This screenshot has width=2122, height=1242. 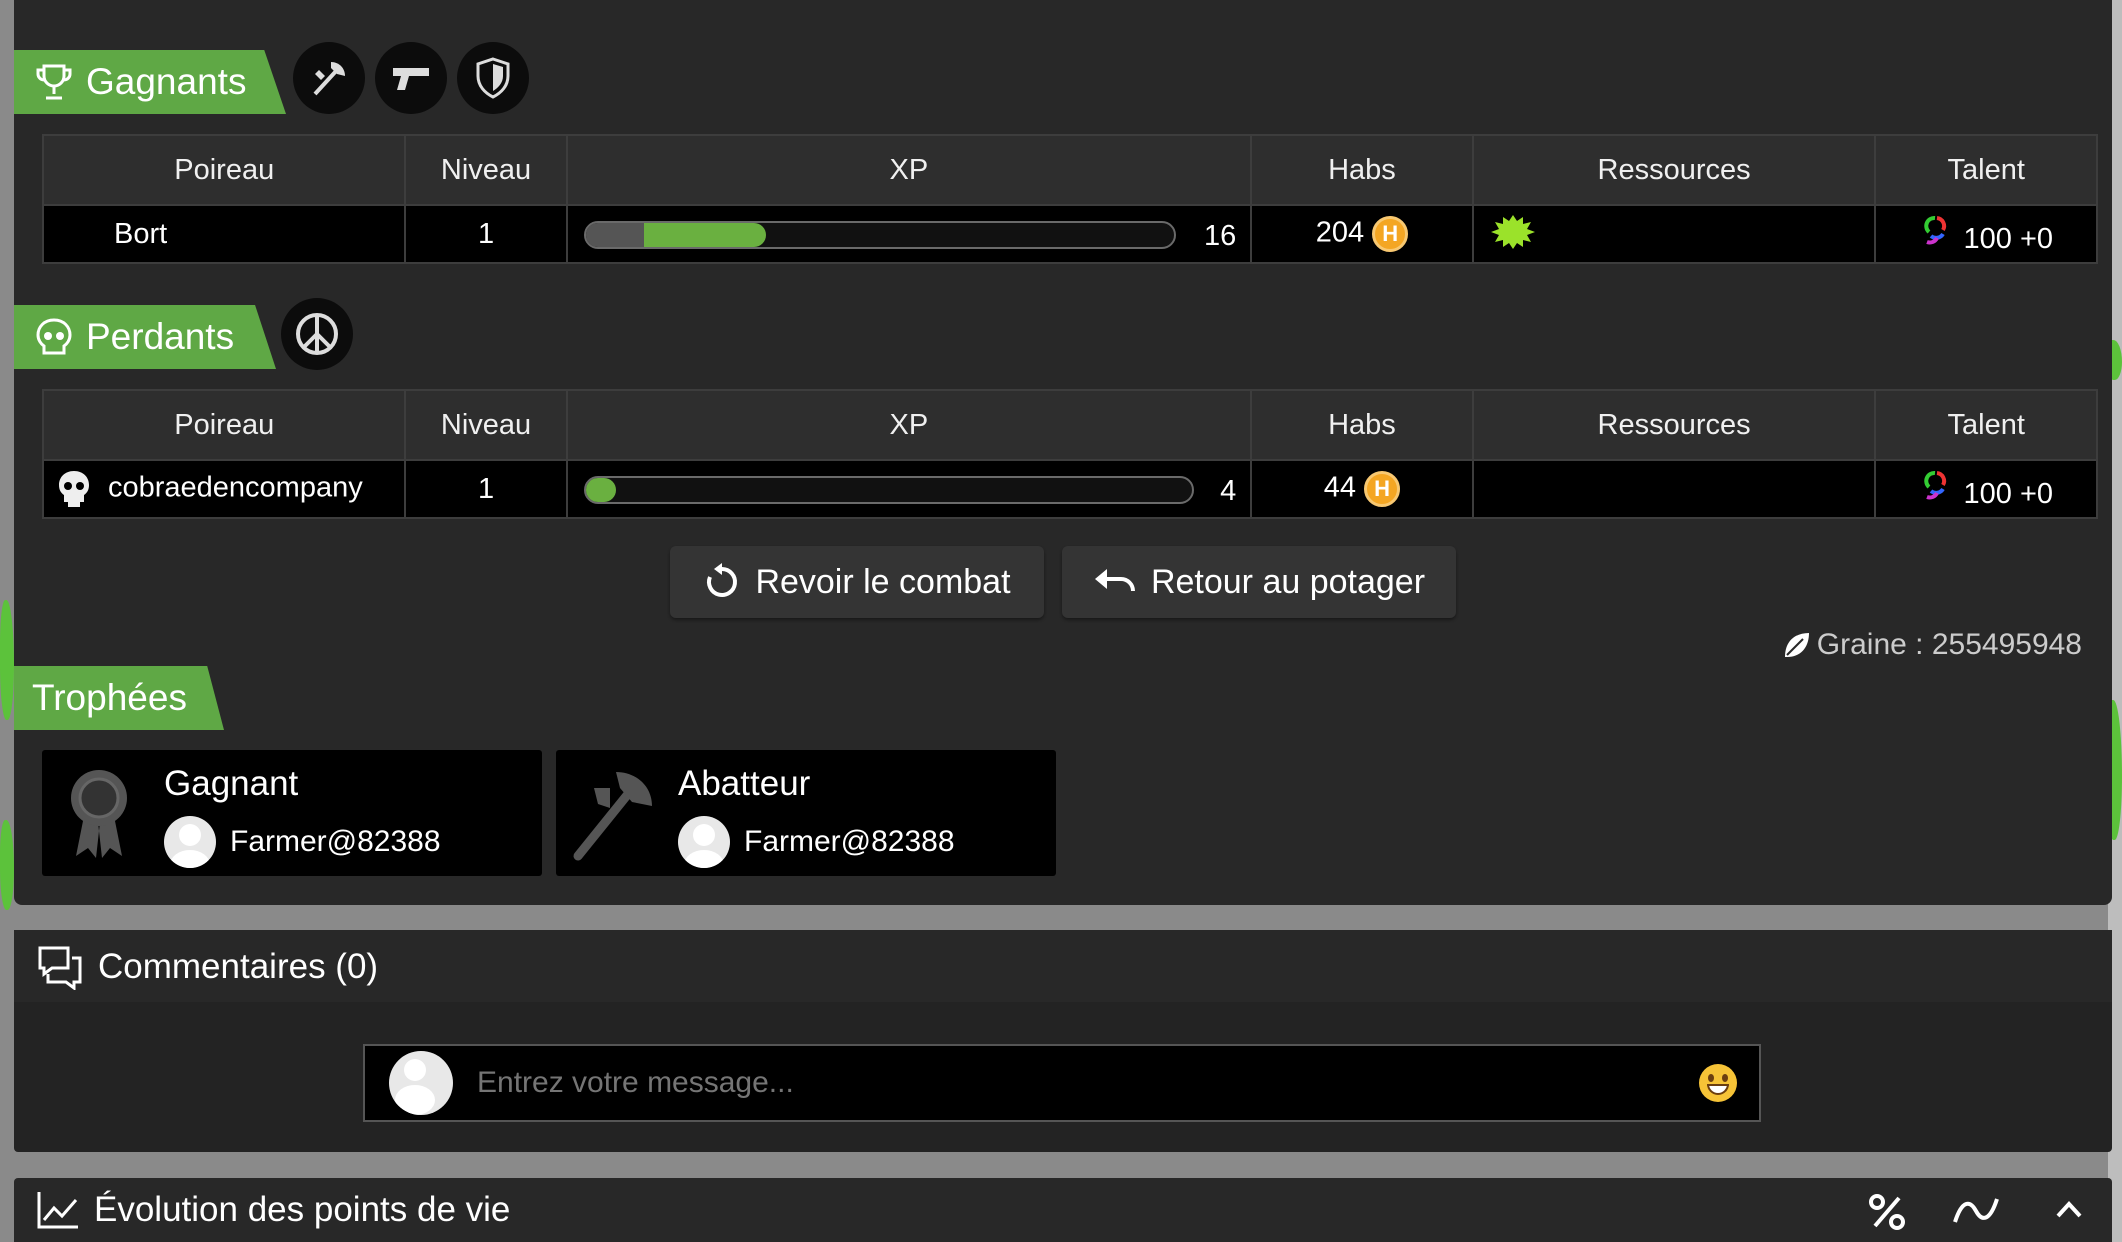 I want to click on leek-name-link: Bort, so click(x=224, y=234).